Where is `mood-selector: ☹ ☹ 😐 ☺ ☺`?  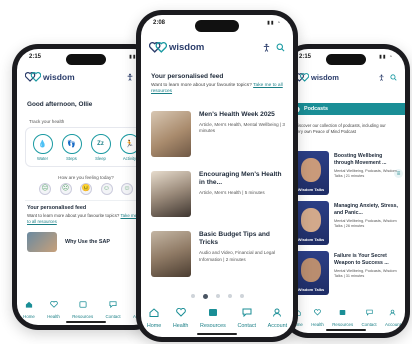
mood-selector: ☹ ☹ 😐 ☺ ☺ is located at coordinates (86, 189).